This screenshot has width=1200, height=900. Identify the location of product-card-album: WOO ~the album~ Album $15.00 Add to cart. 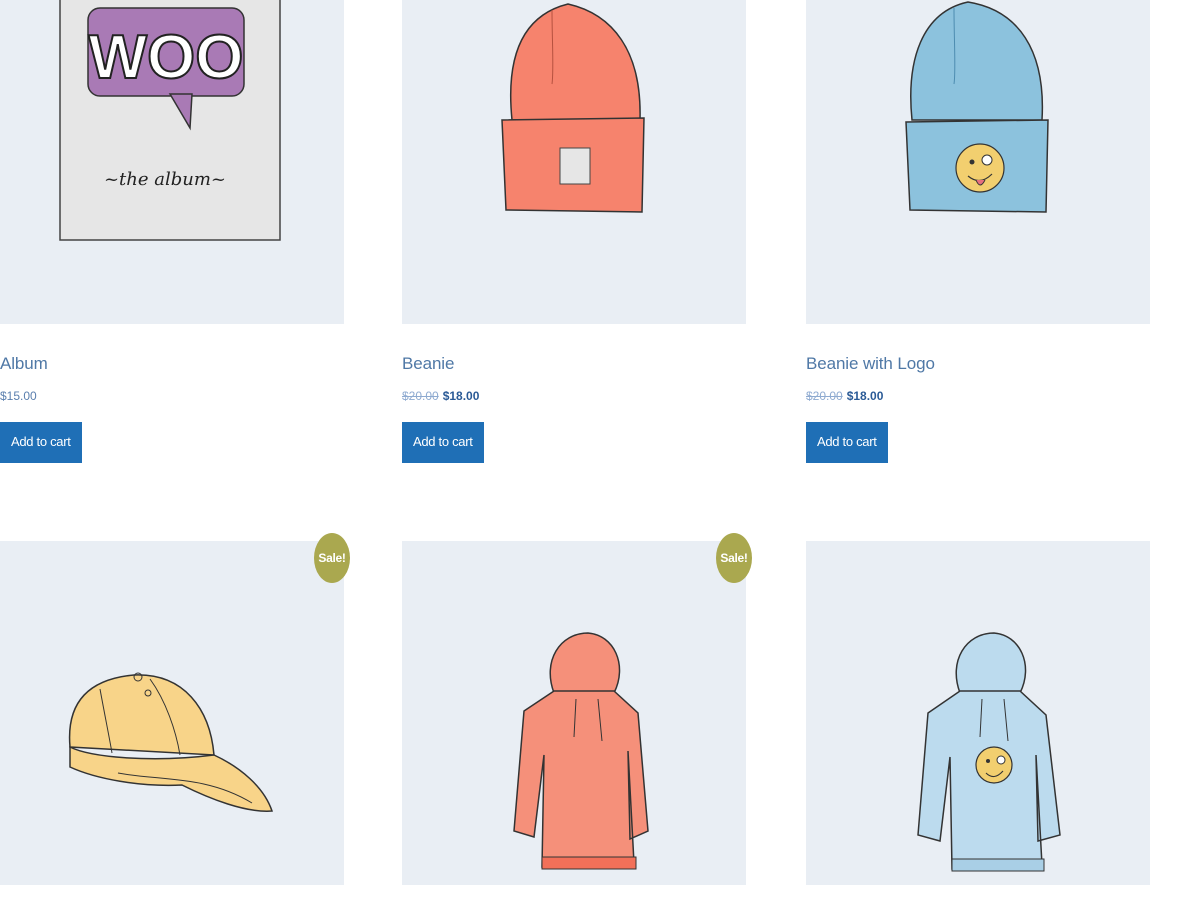
(172, 231).